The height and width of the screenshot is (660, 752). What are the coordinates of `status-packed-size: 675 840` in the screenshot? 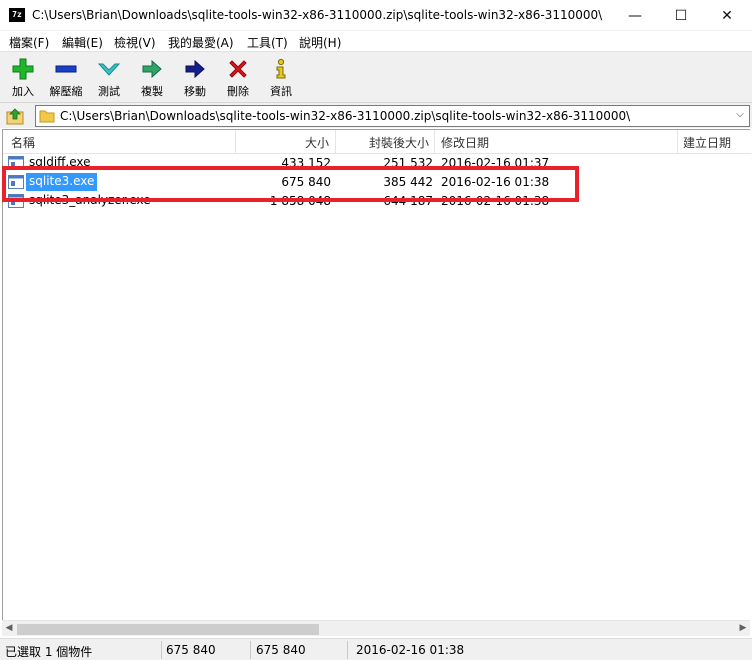 It's located at (281, 650).